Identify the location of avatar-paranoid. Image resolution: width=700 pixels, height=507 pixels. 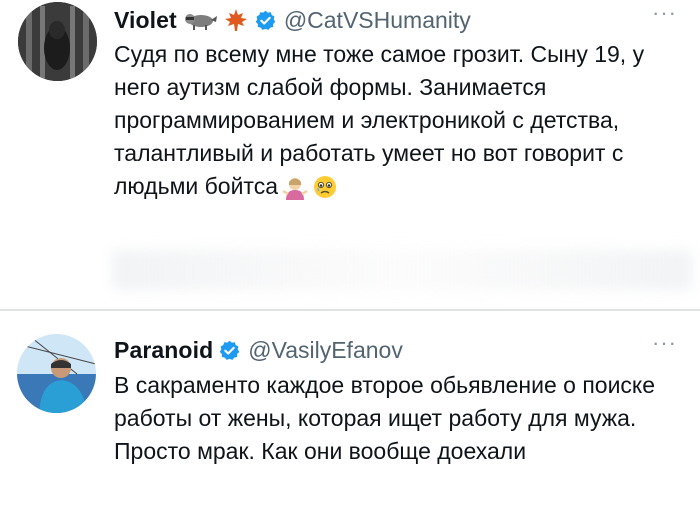
(56, 373).